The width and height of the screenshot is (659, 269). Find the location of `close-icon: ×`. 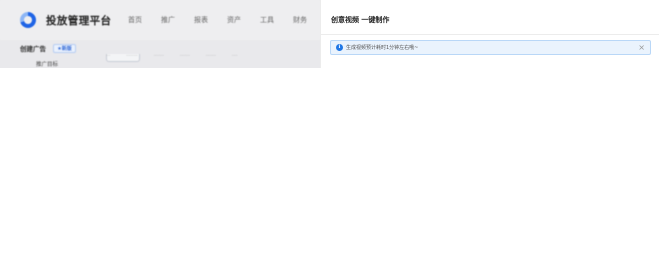

close-icon: × is located at coordinates (641, 47).